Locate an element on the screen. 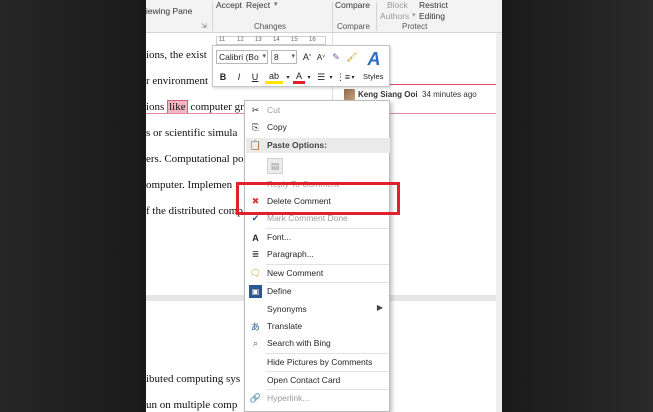 This screenshot has height=412, width=653. vertical-scrollbar is located at coordinates (499, 222).